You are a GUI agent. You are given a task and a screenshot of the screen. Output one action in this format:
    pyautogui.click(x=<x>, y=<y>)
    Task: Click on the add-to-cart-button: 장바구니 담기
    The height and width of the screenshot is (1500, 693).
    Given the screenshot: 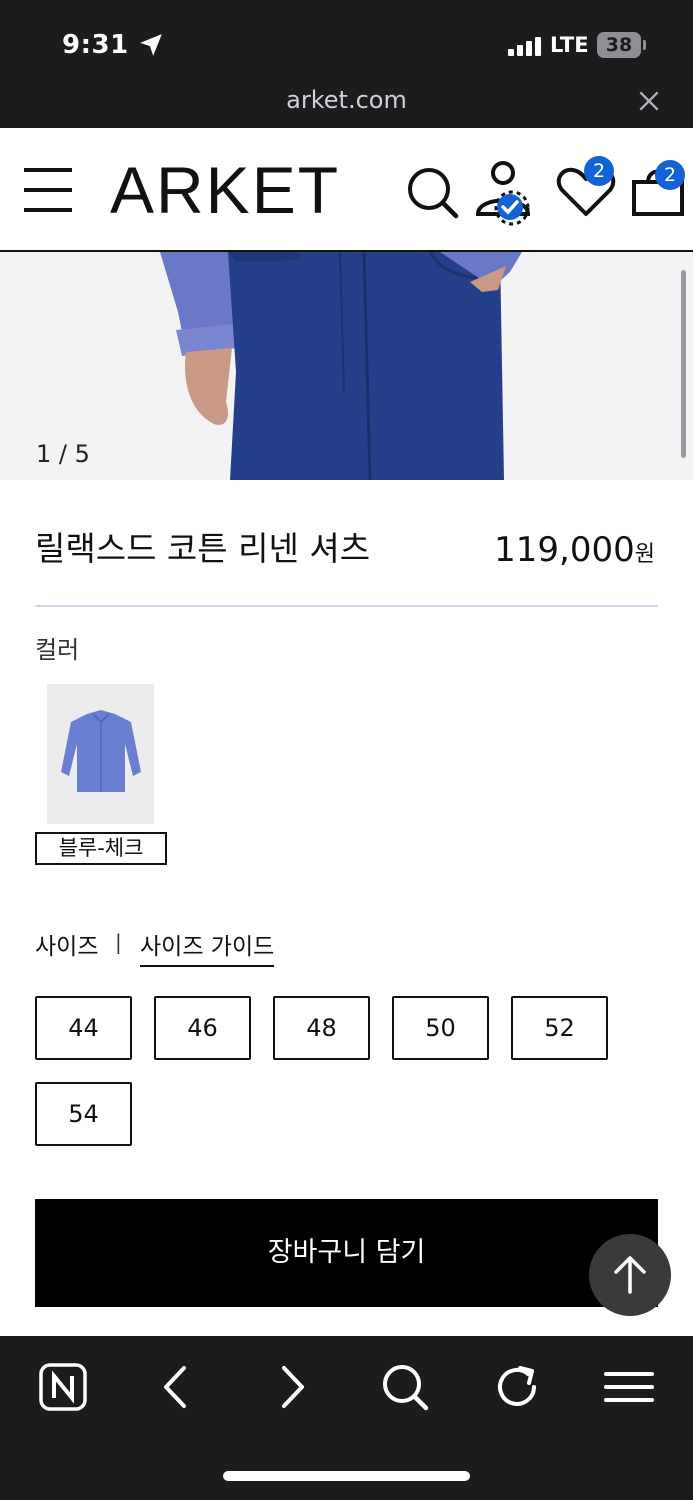 What is the action you would take?
    pyautogui.click(x=346, y=1253)
    